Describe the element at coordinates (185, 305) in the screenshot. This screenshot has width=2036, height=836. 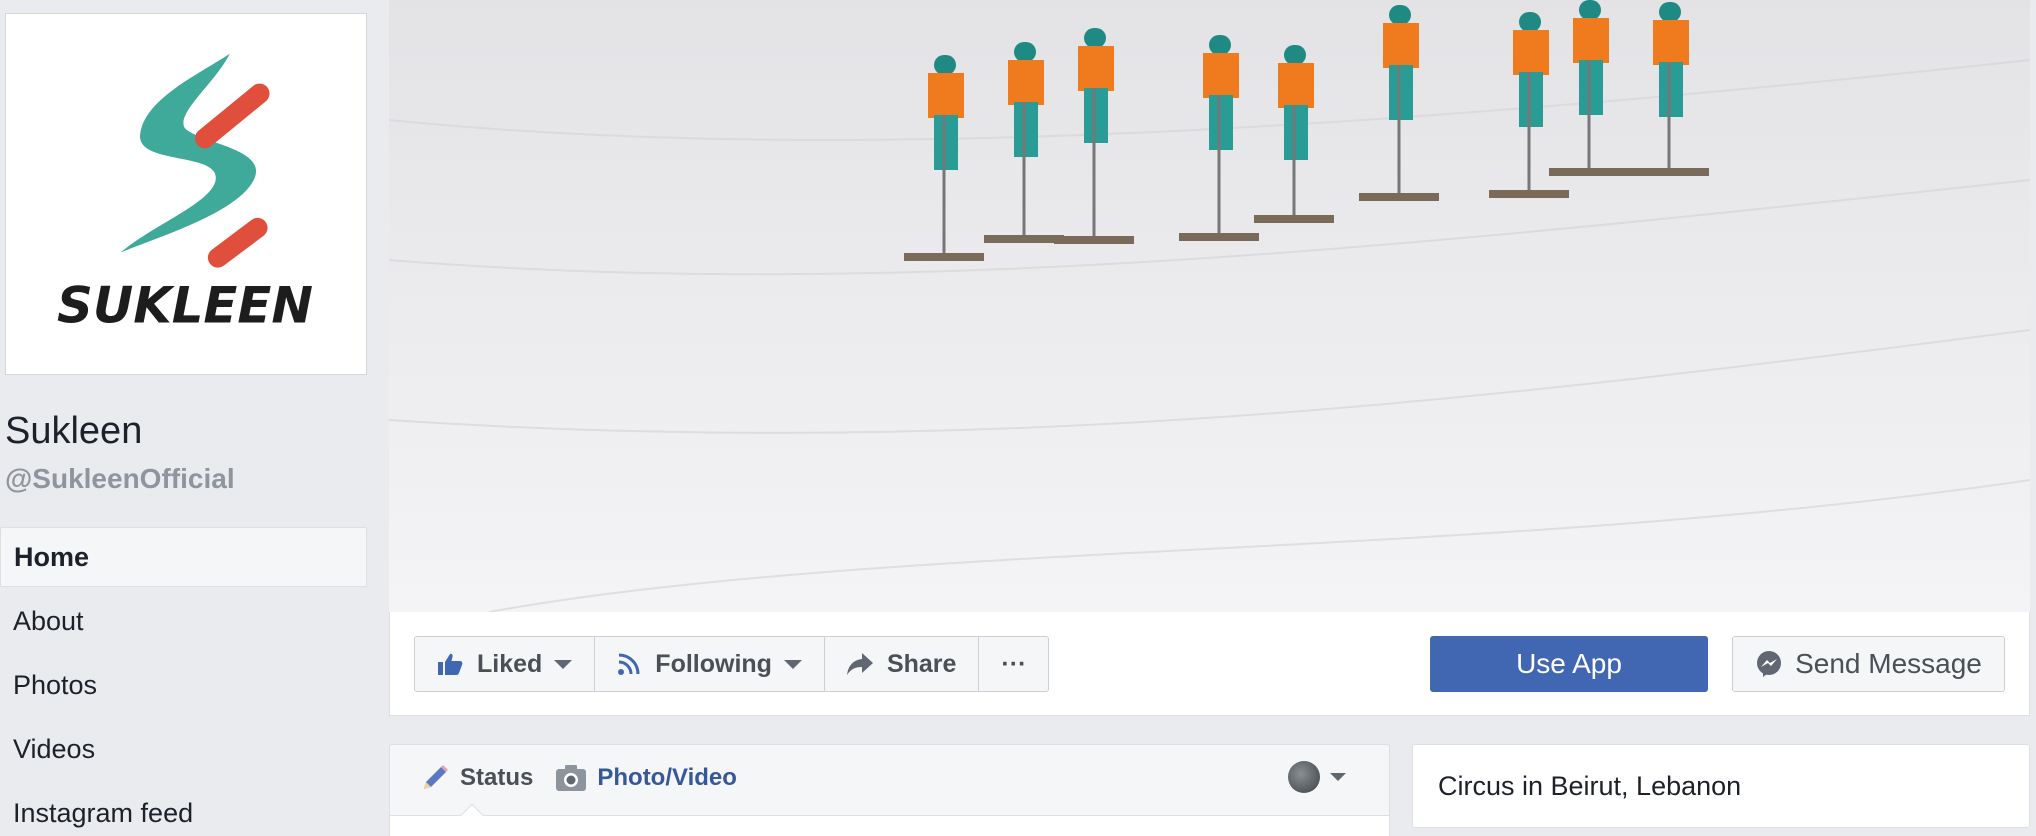
I see `logo-text: SUKLEEN` at that location.